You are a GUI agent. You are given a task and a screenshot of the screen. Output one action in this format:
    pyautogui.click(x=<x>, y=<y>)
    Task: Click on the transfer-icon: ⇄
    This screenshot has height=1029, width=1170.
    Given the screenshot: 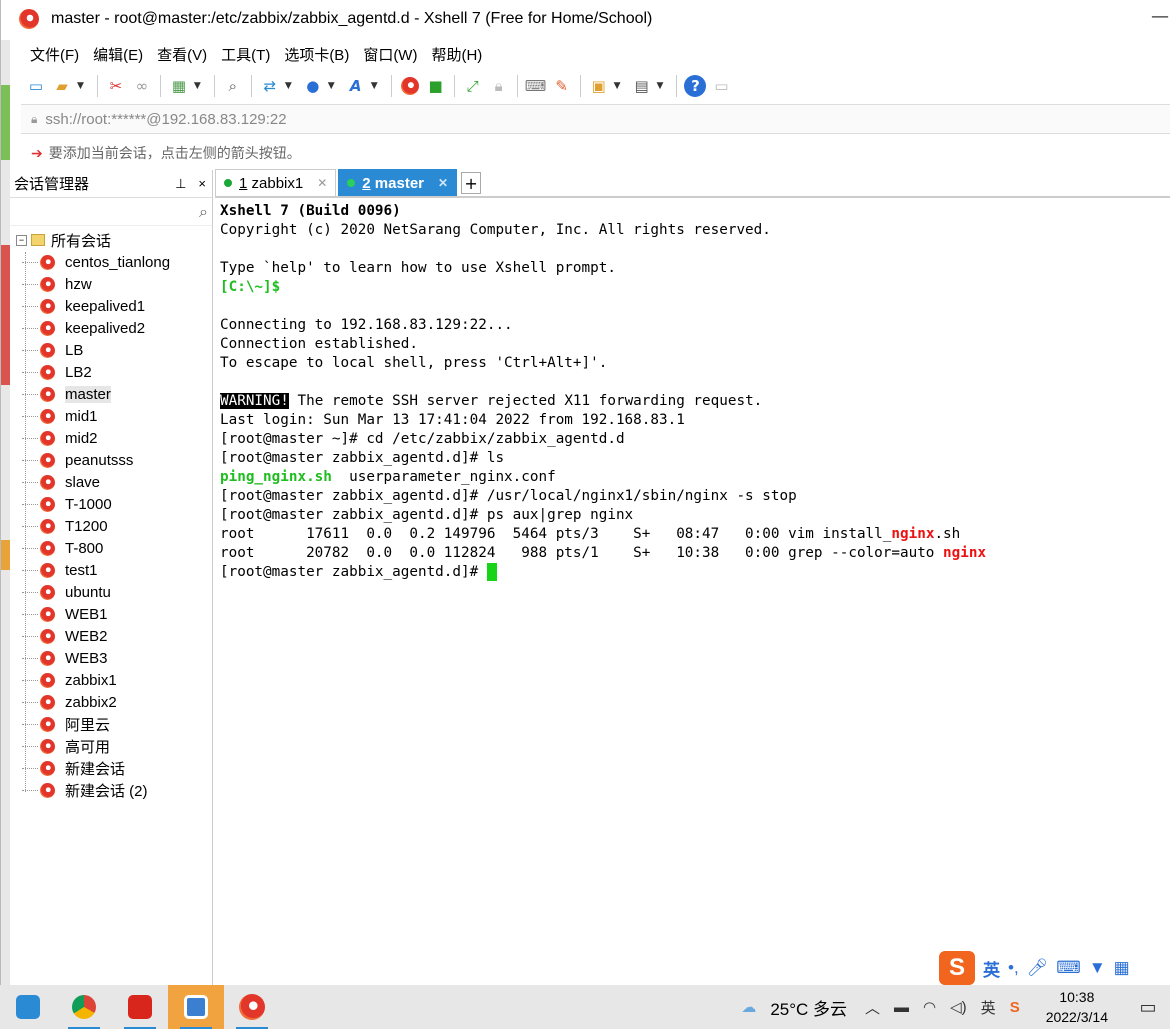 What is the action you would take?
    pyautogui.click(x=270, y=86)
    